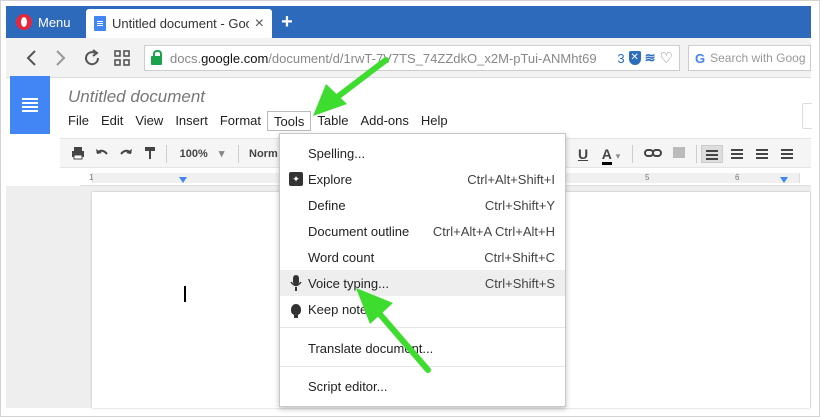  I want to click on zoom-select: 100% ▾, so click(202, 154).